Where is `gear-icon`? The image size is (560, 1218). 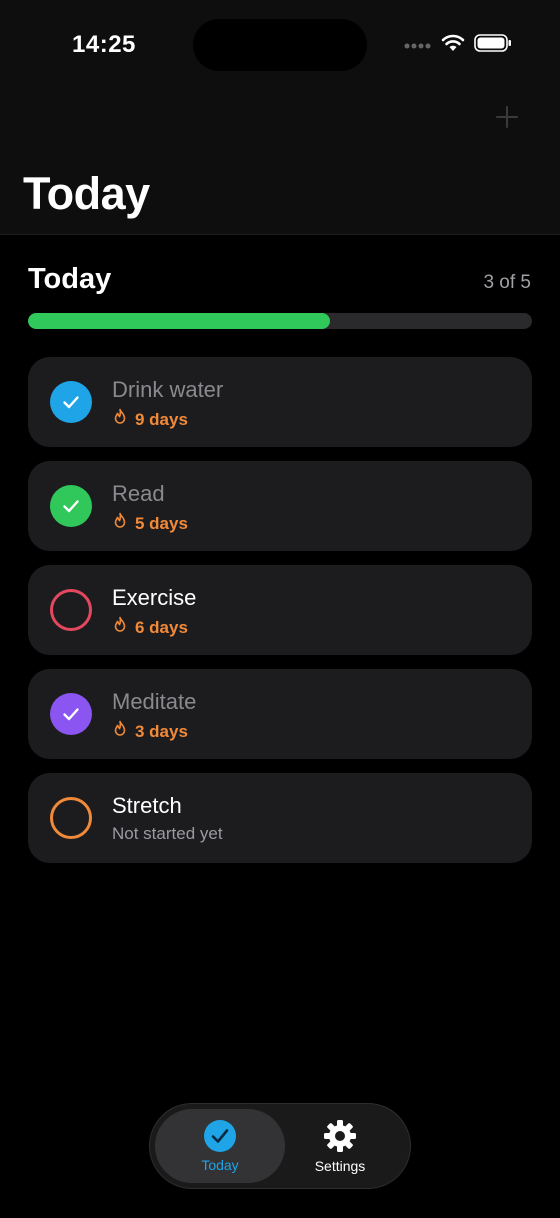 gear-icon is located at coordinates (340, 1136).